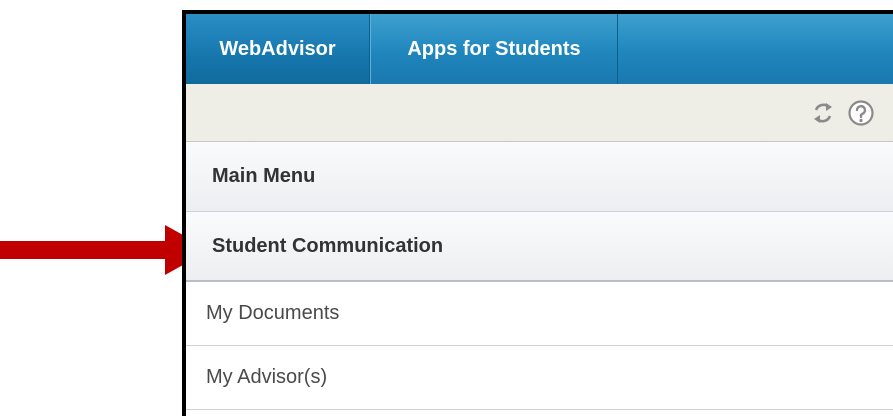  I want to click on tab-webadvisor: WebAdvisor, so click(278, 49).